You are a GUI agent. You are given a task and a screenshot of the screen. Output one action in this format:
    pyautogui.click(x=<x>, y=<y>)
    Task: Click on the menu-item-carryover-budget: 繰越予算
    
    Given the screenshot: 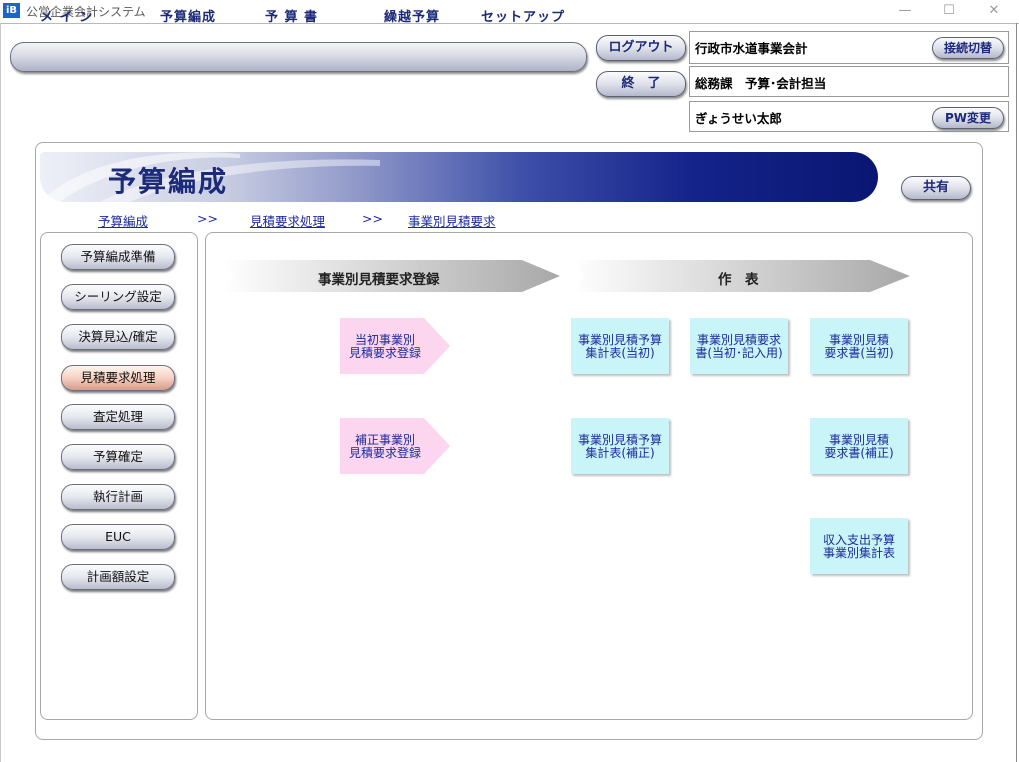 What is the action you would take?
    pyautogui.click(x=412, y=15)
    